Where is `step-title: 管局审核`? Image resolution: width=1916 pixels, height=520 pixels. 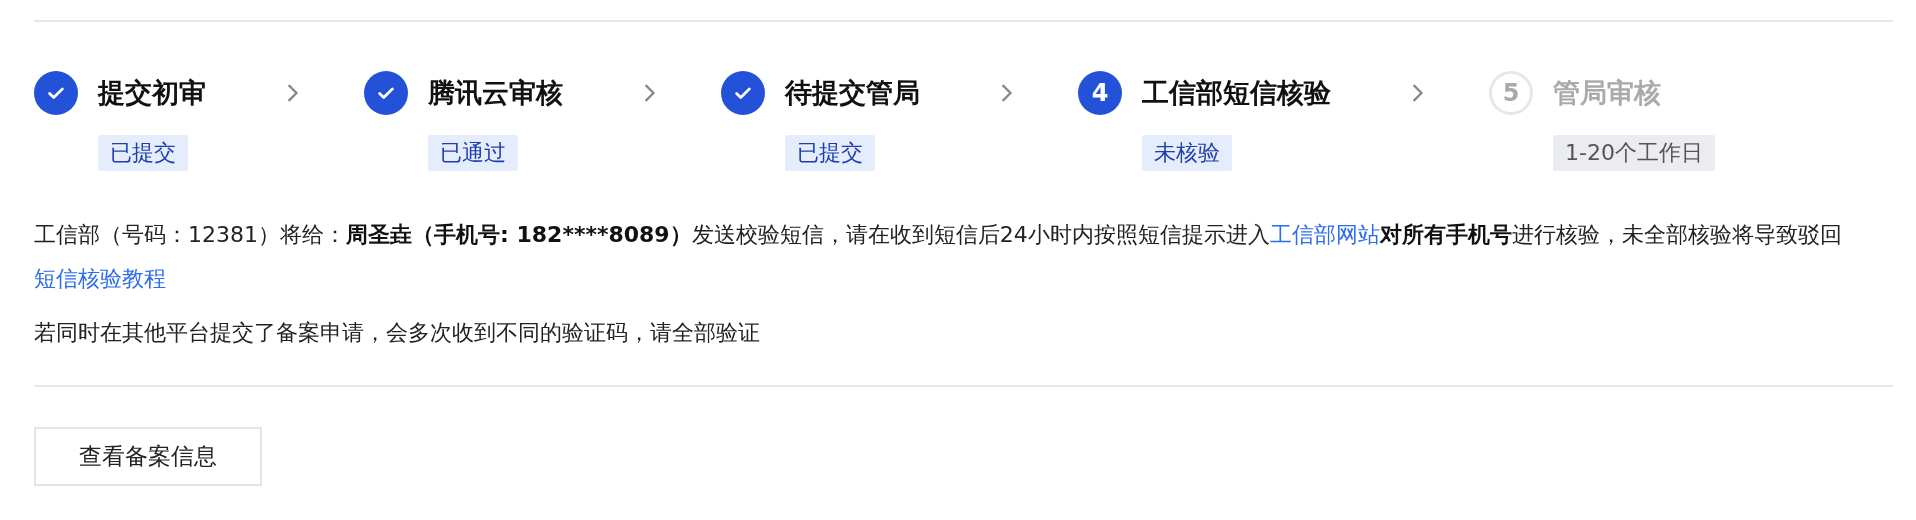 step-title: 管局审核 is located at coordinates (1607, 93).